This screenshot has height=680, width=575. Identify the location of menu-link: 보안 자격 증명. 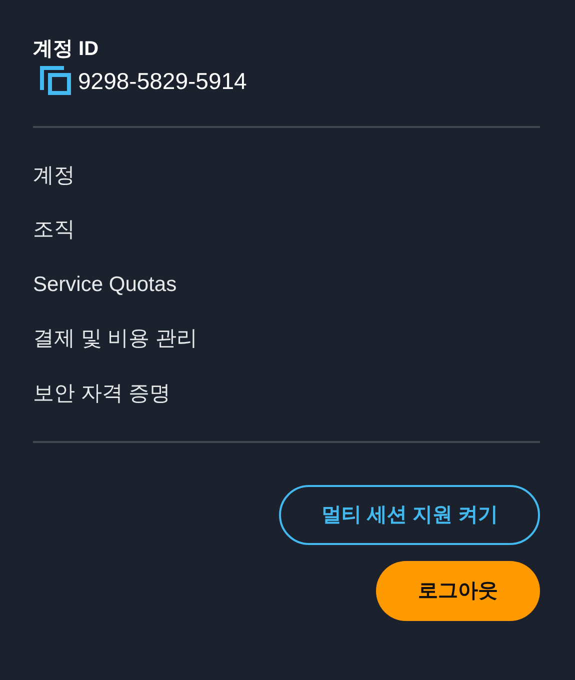
(102, 393).